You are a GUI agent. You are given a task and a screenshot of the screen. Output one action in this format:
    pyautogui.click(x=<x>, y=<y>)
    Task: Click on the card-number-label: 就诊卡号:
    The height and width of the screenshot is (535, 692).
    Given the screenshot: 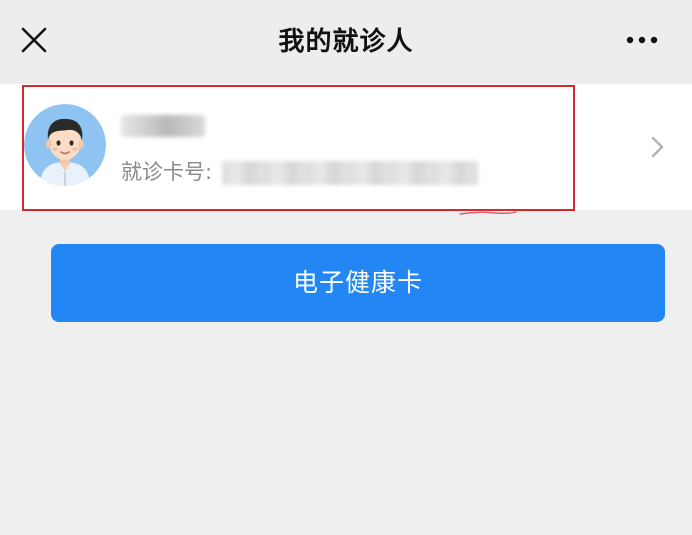 What is the action you would take?
    pyautogui.click(x=167, y=172)
    